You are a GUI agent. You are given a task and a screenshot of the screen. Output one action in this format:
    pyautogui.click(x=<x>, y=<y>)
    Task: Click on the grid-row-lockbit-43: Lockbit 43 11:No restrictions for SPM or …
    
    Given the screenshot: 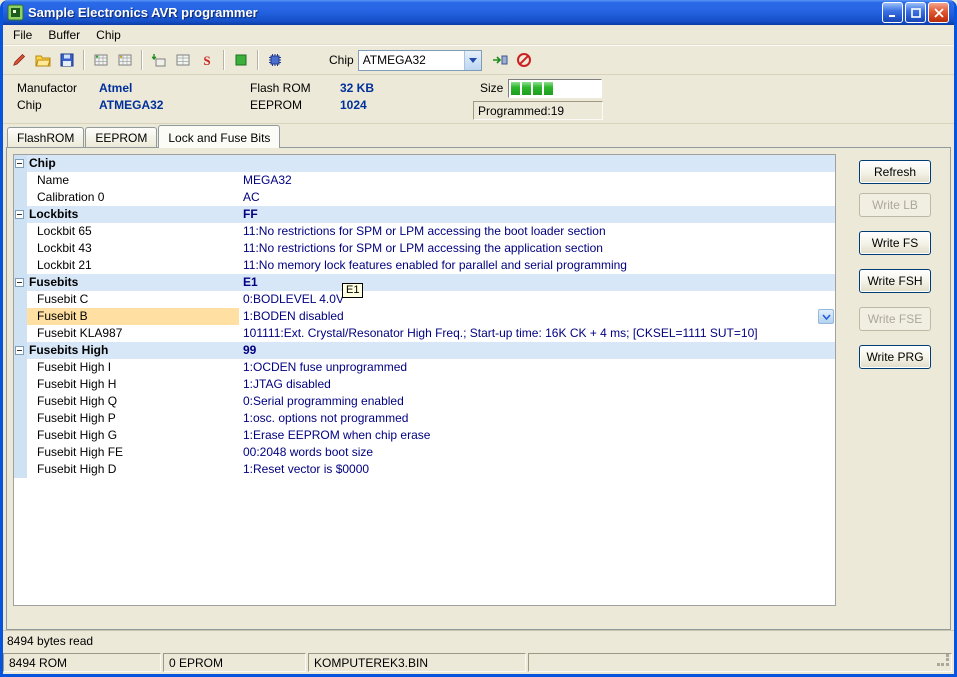 What is the action you would take?
    pyautogui.click(x=424, y=248)
    